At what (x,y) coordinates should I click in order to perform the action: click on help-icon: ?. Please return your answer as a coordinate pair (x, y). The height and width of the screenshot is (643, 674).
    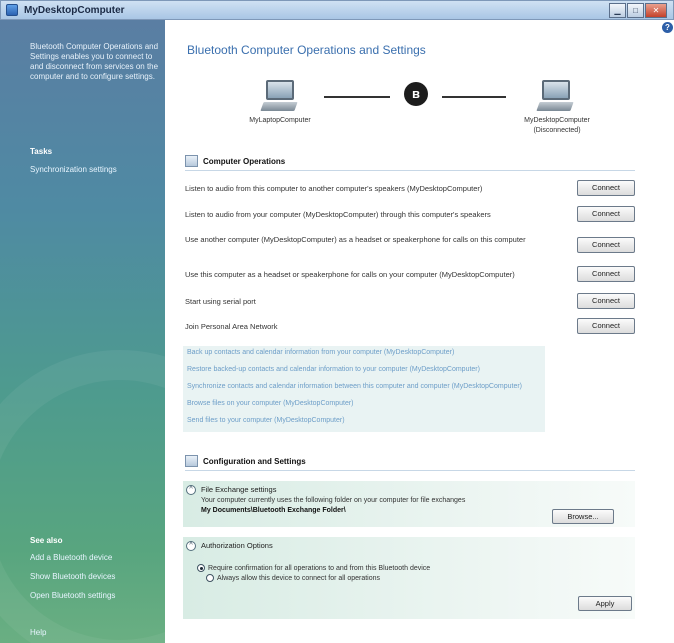
    Looking at the image, I should click on (667, 27).